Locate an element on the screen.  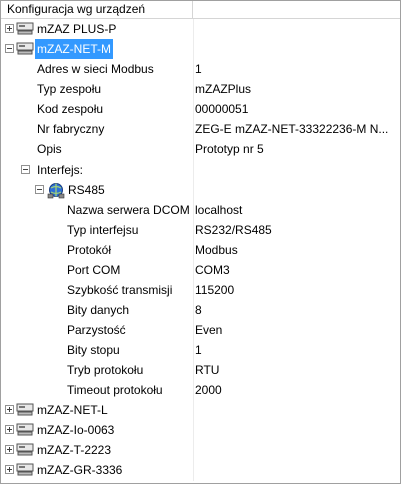
property-value: COM3 is located at coordinates (212, 270).